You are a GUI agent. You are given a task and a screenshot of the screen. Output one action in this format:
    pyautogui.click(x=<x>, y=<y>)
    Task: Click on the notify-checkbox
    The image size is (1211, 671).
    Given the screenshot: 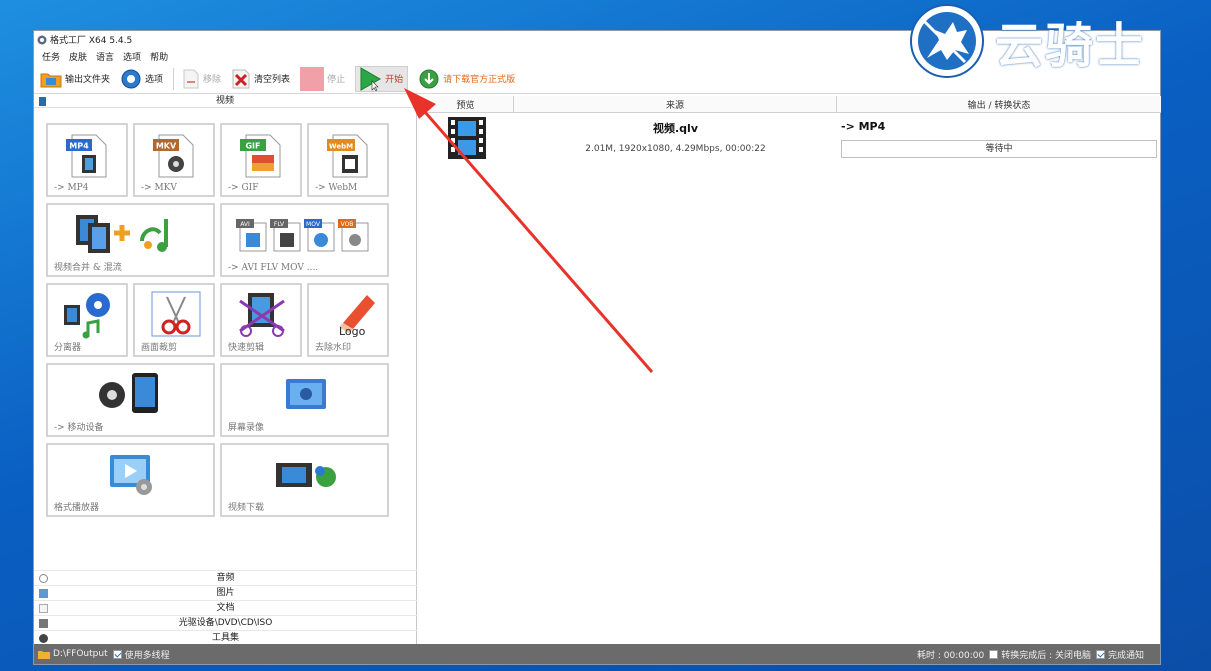 What is the action you would take?
    pyautogui.click(x=1100, y=654)
    